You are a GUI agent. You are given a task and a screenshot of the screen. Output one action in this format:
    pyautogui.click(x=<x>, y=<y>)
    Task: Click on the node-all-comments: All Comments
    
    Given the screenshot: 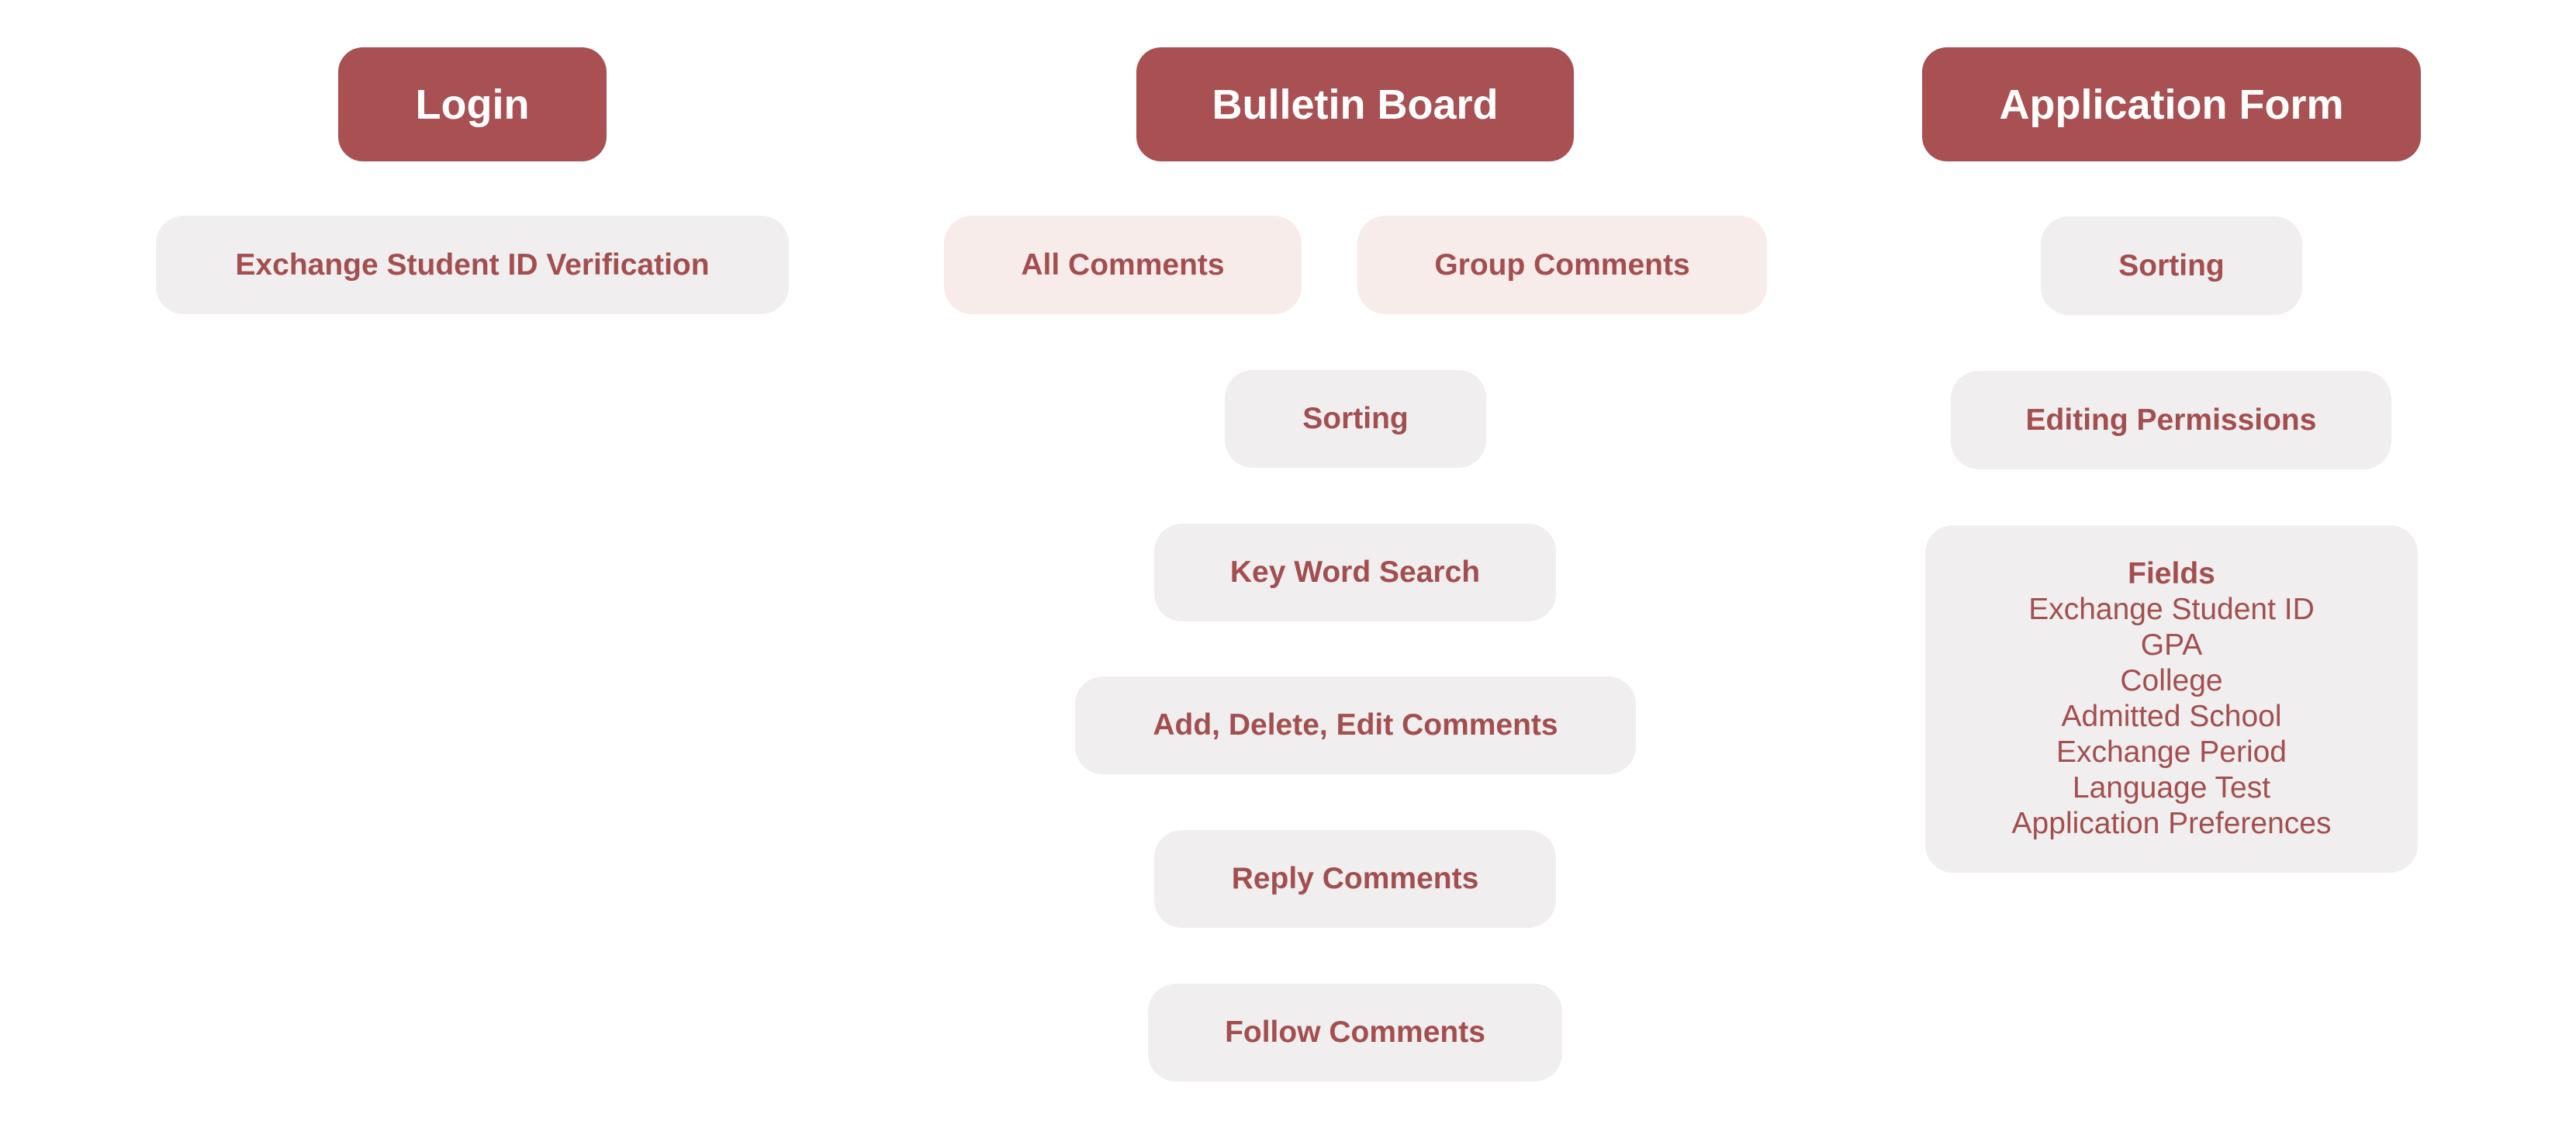 What is the action you would take?
    pyautogui.click(x=1123, y=265)
    